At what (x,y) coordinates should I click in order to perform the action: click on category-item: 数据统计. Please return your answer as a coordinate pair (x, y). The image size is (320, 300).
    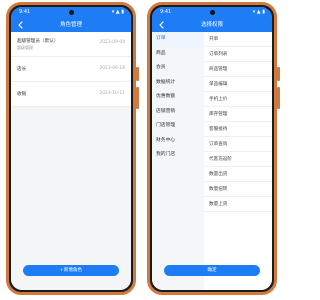
    Looking at the image, I should click on (178, 83).